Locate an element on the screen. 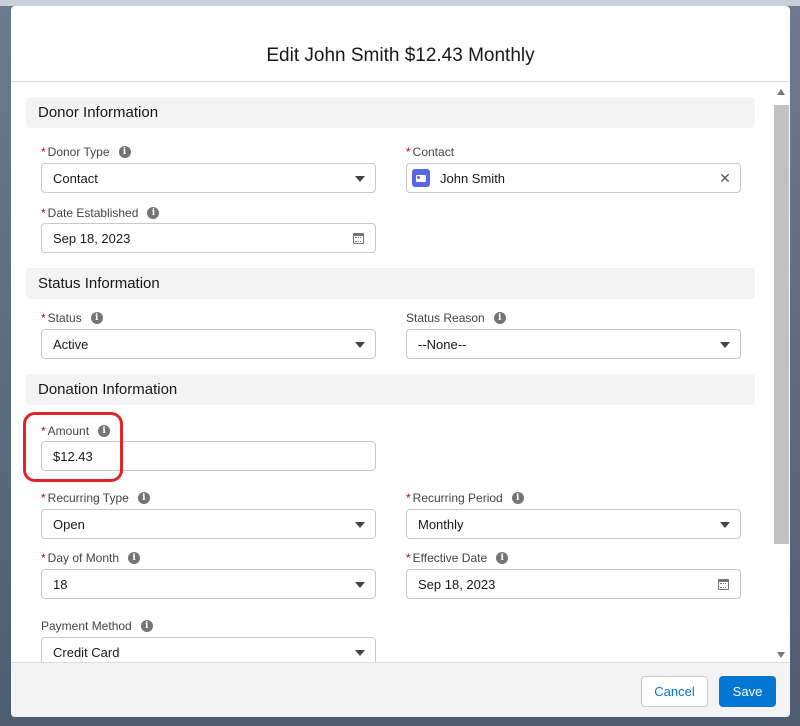  scroll-up-icon is located at coordinates (781, 92).